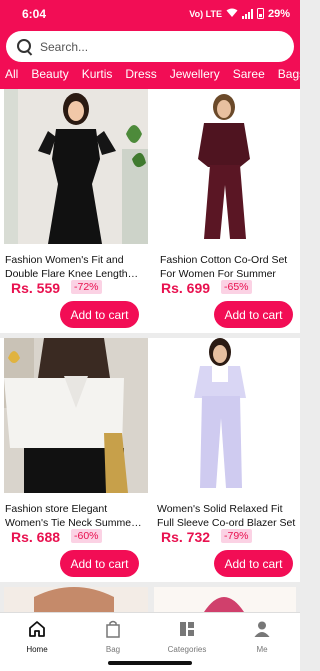 The width and height of the screenshot is (320, 671). What do you see at coordinates (186, 537) in the screenshot?
I see `product-price: Rs. 732` at bounding box center [186, 537].